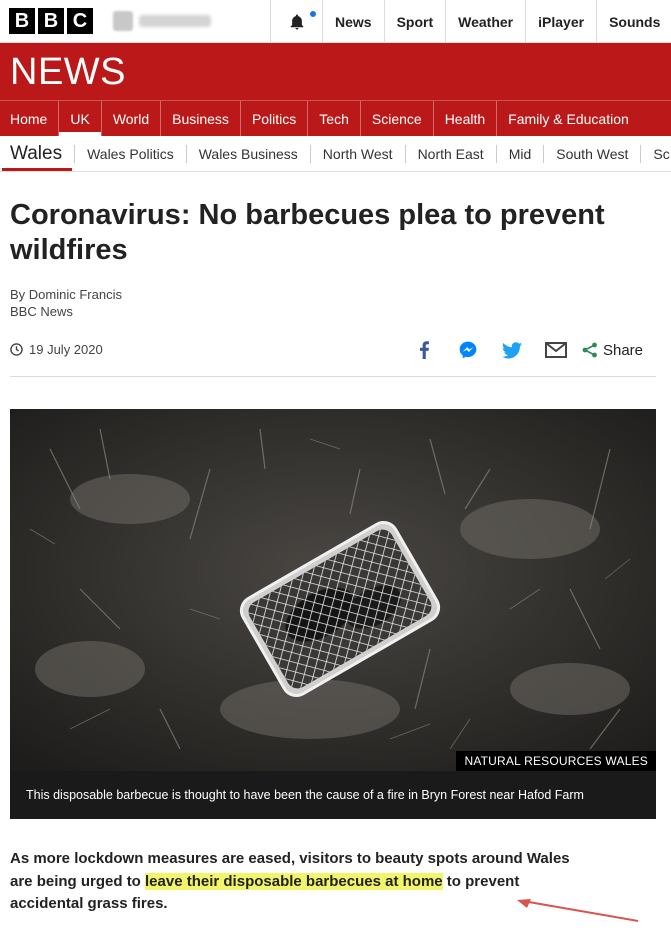 This screenshot has height=932, width=671. Describe the element at coordinates (66, 294) in the screenshot. I see `byline-author: By Dominic Francis` at that location.